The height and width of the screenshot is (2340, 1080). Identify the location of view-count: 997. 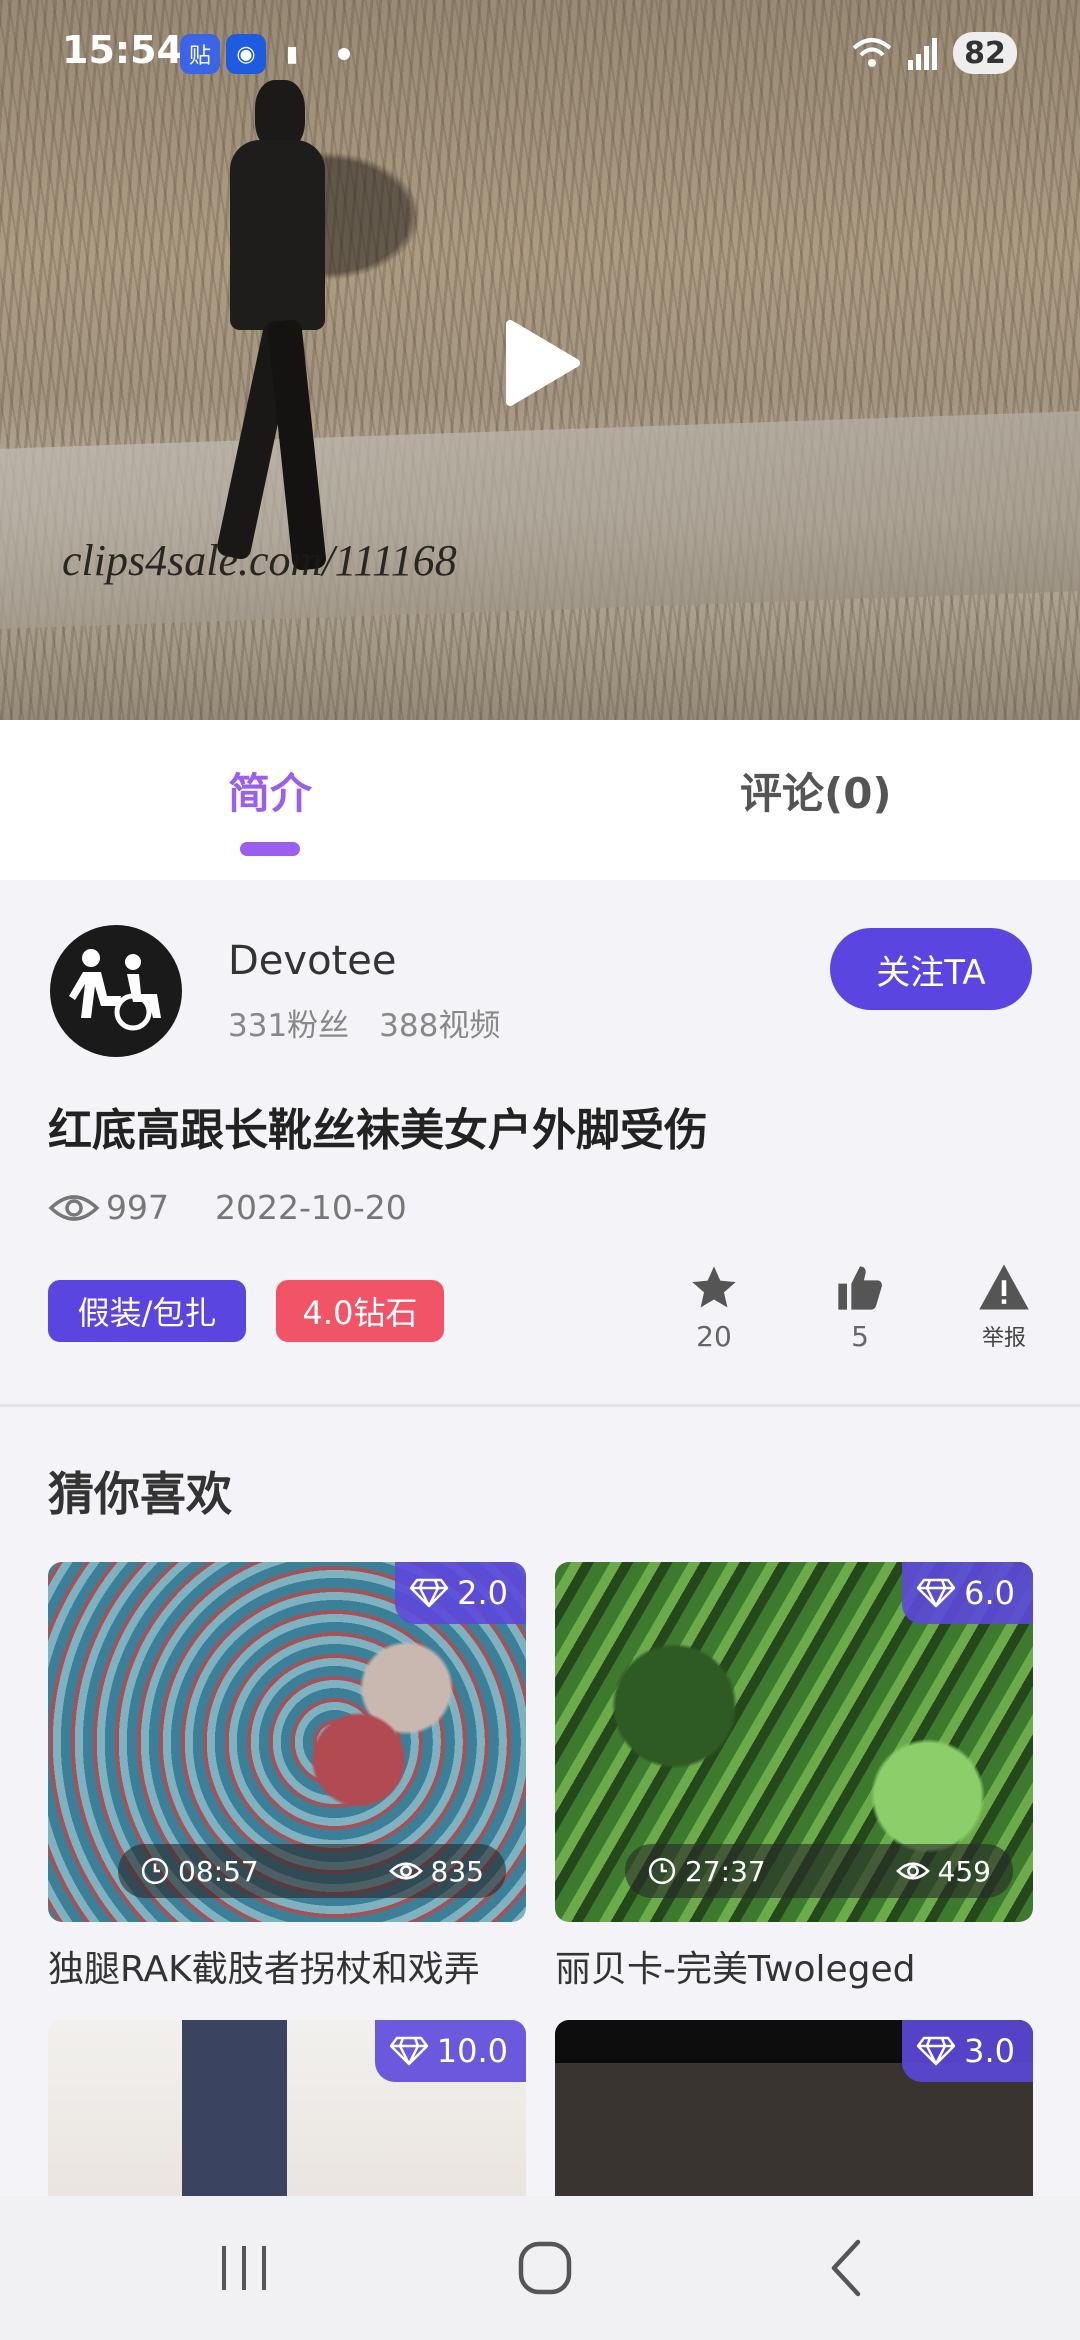
(137, 1207).